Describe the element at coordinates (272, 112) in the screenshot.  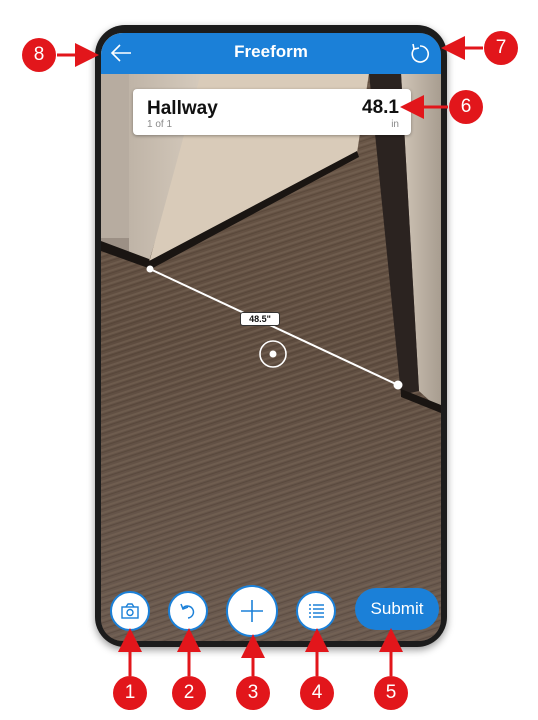
I see `measurement-card: Hallway 1 of 1 48.1 in` at that location.